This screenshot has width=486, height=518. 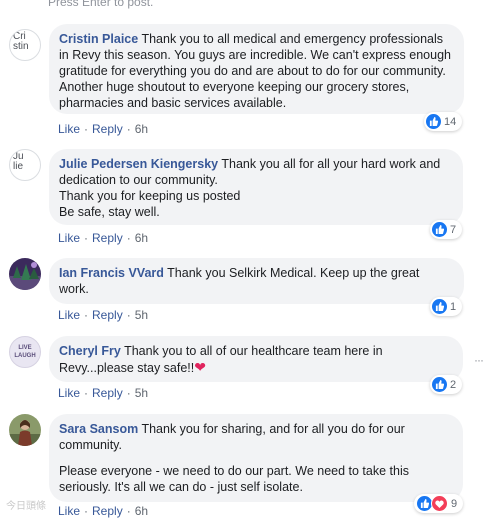 I want to click on heart-emoji-icon: ❤, so click(x=200, y=367).